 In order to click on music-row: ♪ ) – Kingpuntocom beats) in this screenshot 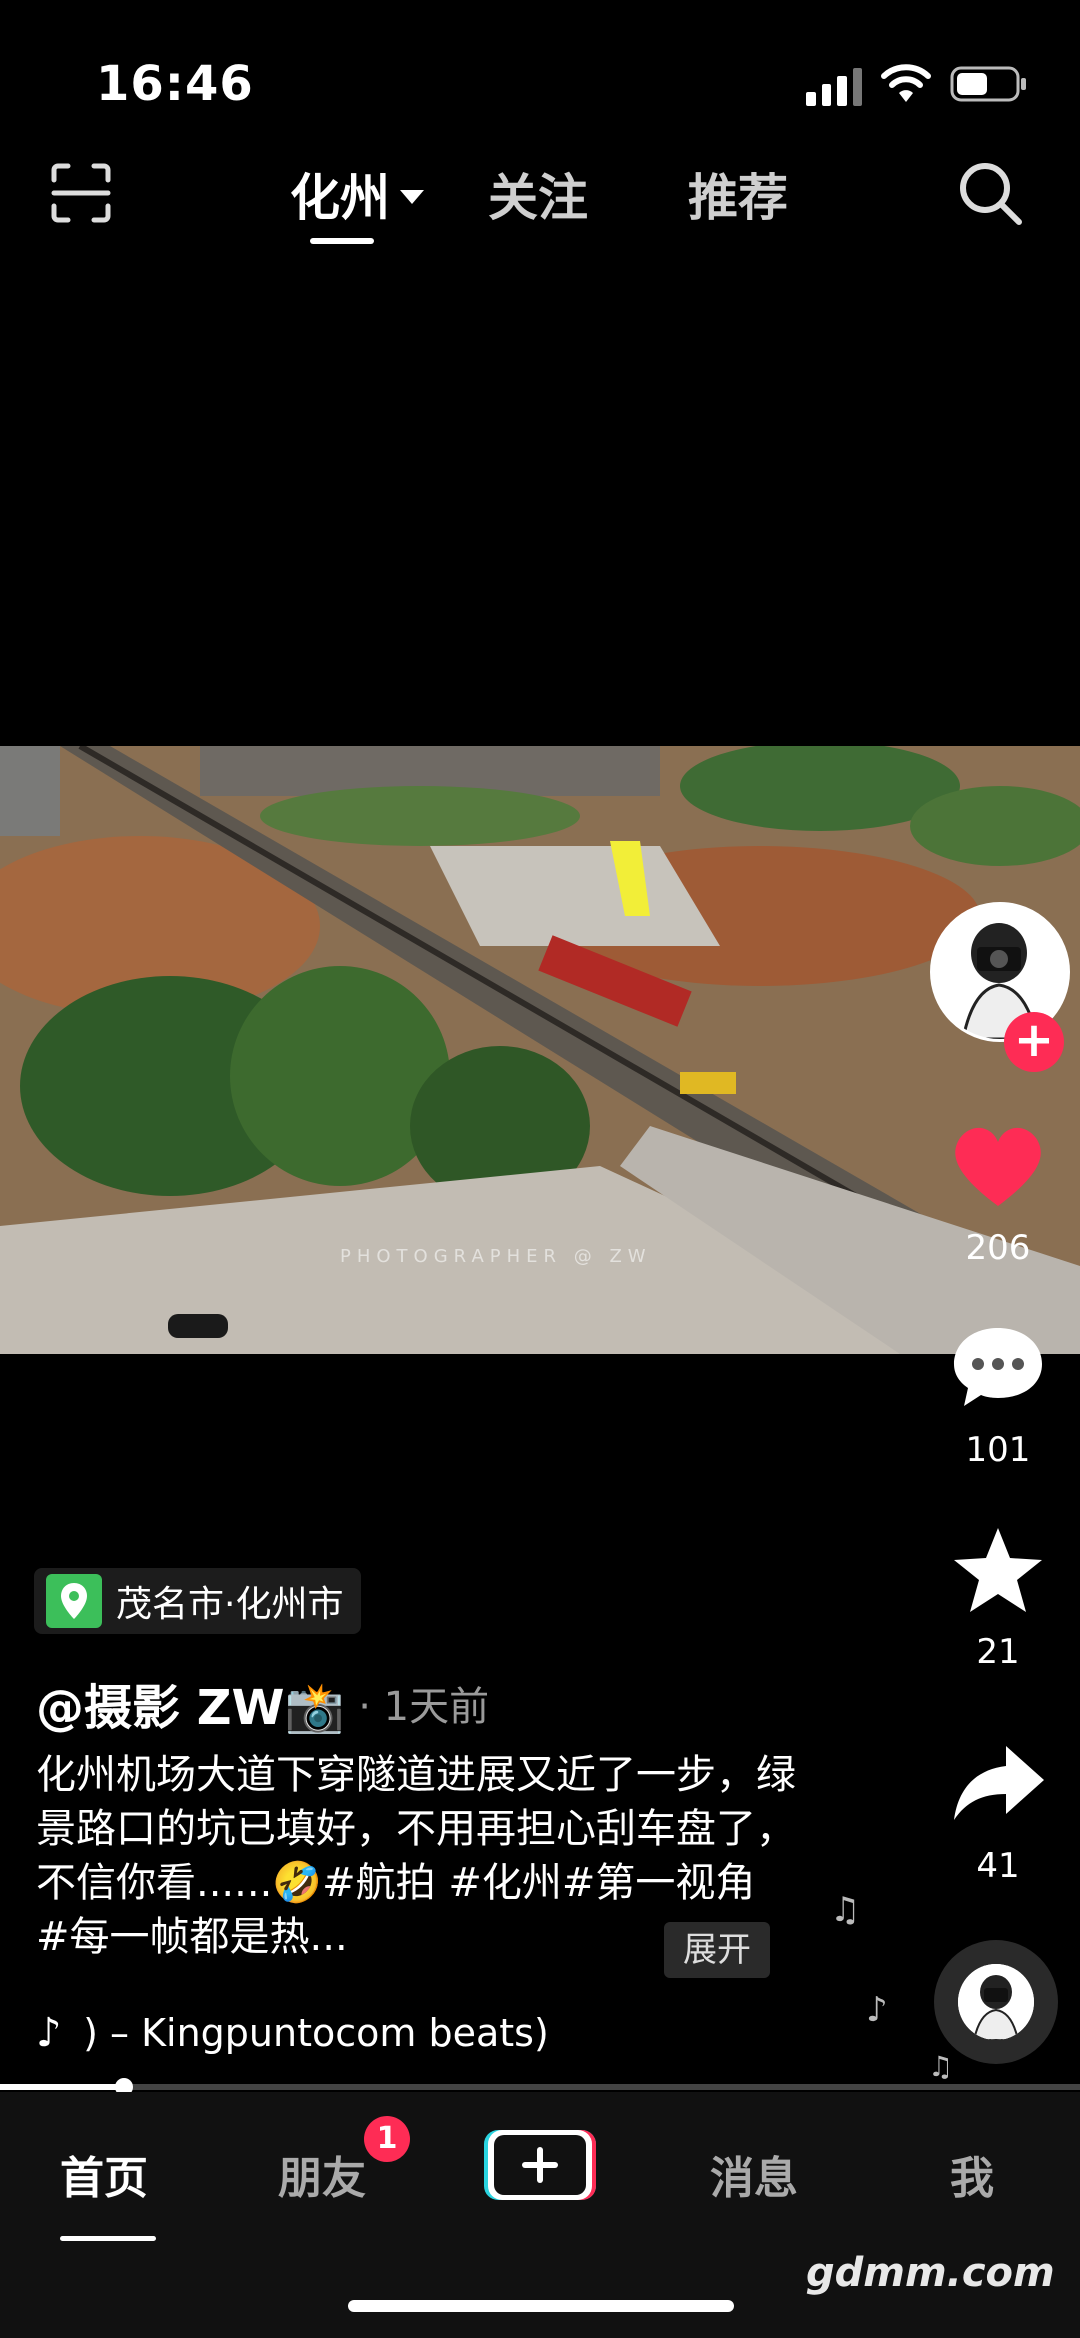, I will do `click(292, 2033)`.